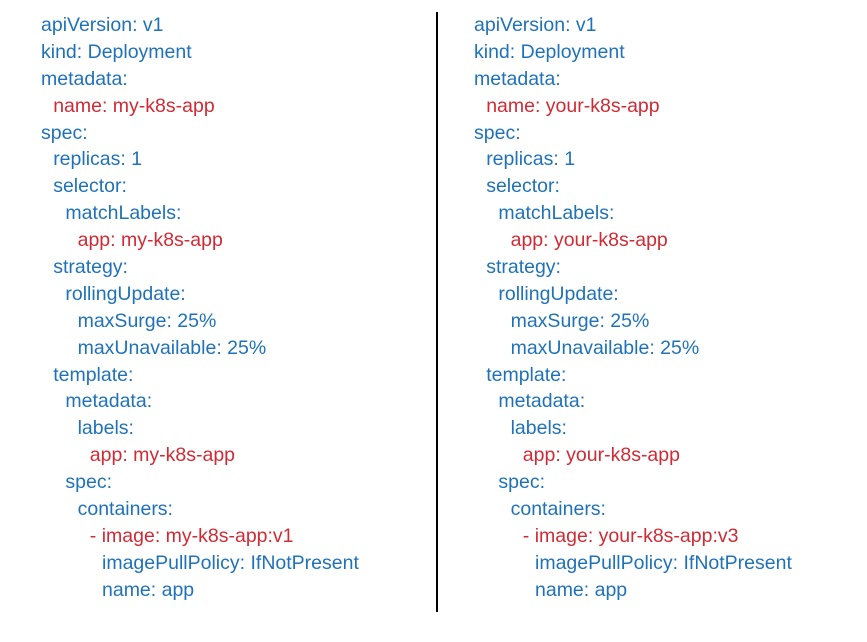 The image size is (867, 642). I want to click on column-divider, so click(437, 312).